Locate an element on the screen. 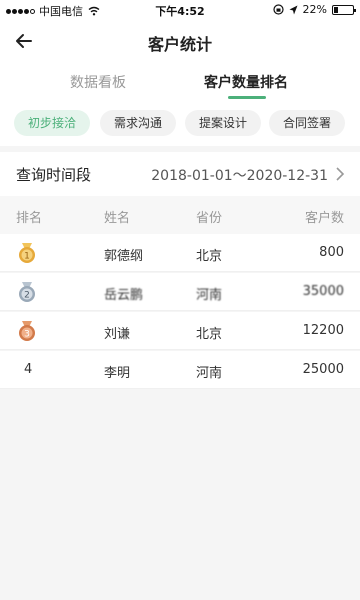 This screenshot has width=360, height=600. header-name: 姓名 is located at coordinates (117, 218).